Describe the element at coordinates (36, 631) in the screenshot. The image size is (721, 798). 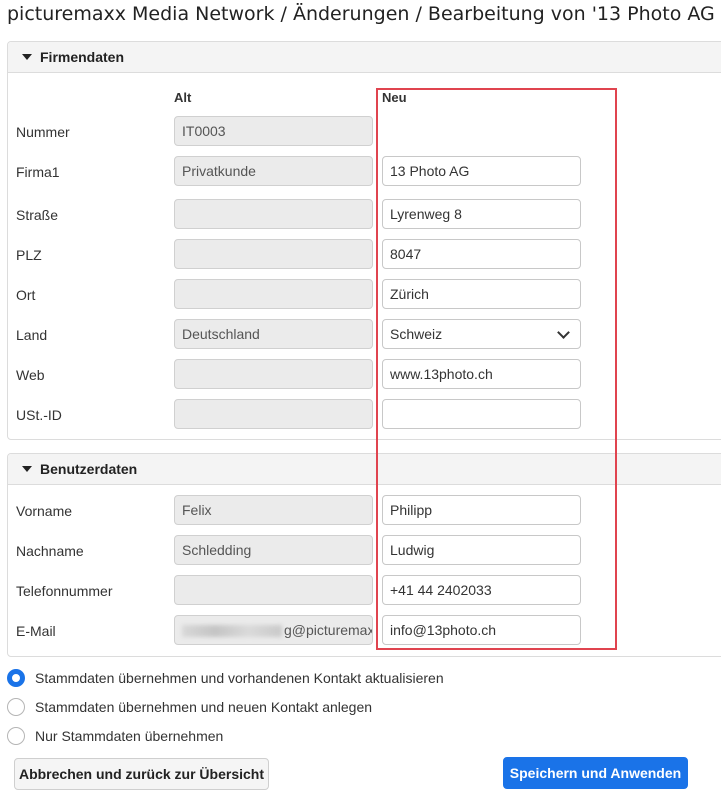
I see `label-email: E-Mail` at that location.